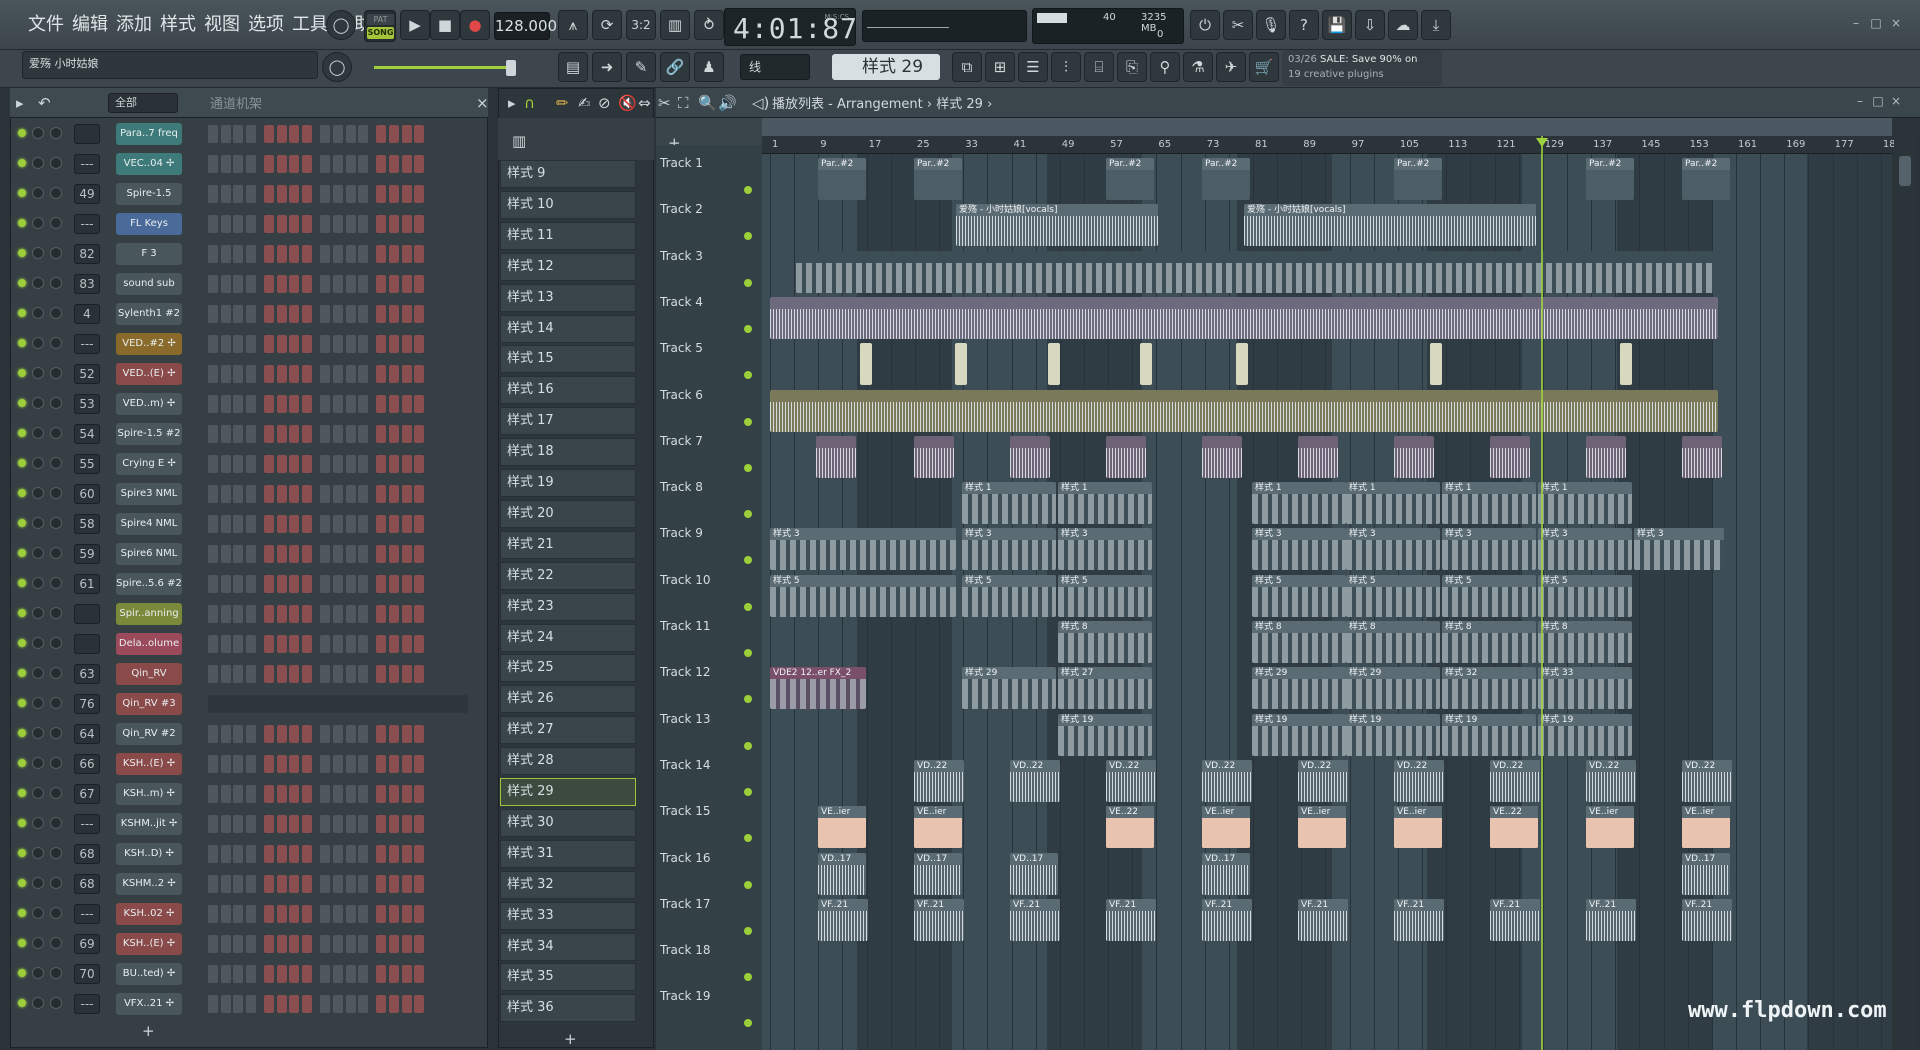  Describe the element at coordinates (380, 19) in the screenshot. I see `pattern-mode-label: PAT` at that location.